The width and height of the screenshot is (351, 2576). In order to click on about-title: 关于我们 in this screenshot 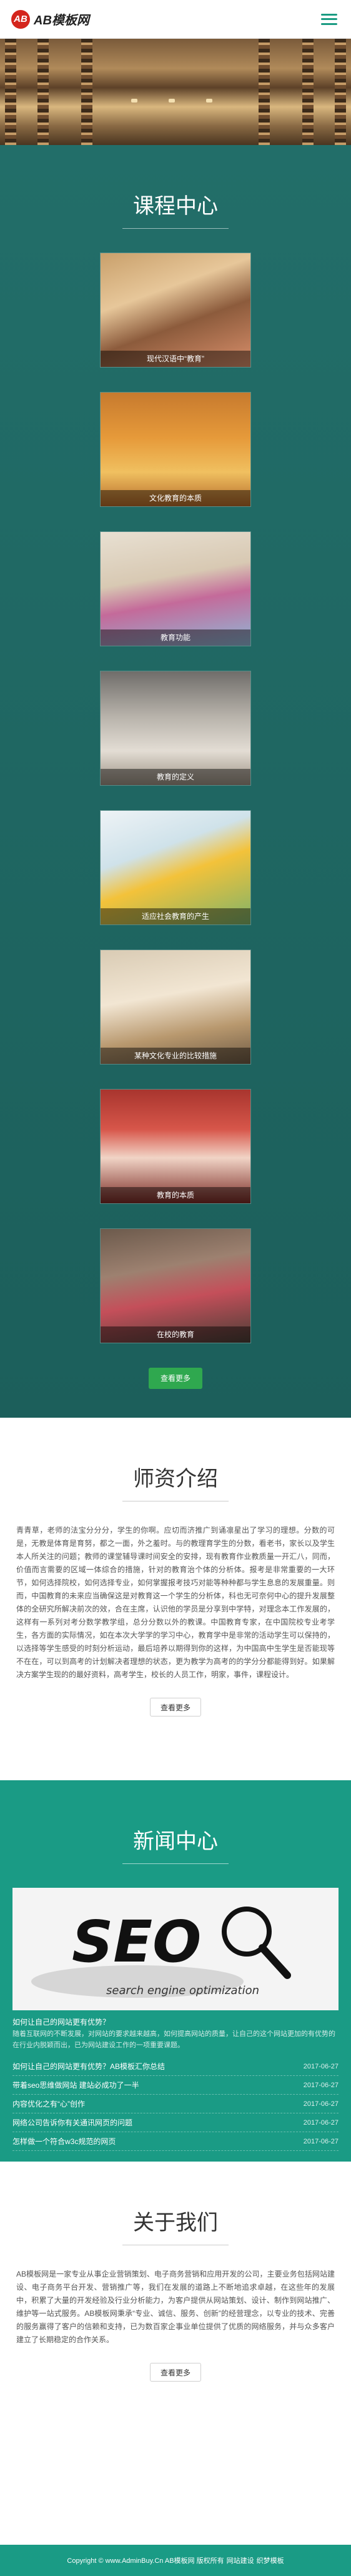, I will do `click(175, 2223)`.